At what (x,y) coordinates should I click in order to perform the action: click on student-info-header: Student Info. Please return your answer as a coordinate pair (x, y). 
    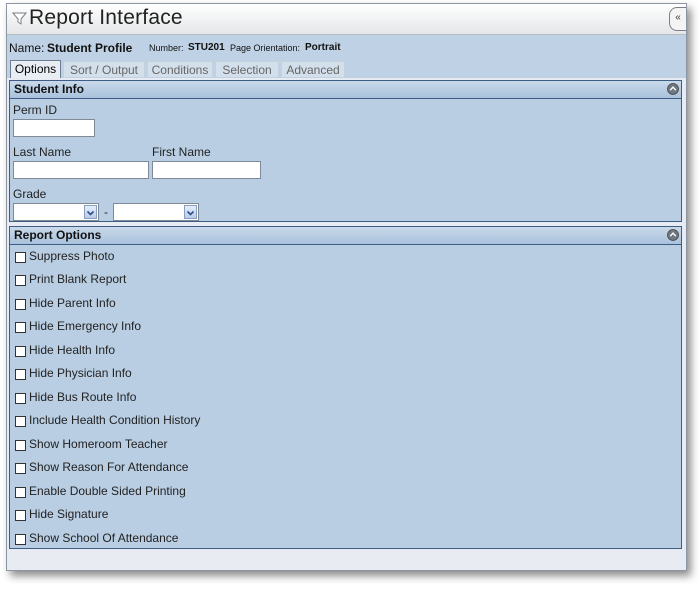
    Looking at the image, I should click on (345, 90).